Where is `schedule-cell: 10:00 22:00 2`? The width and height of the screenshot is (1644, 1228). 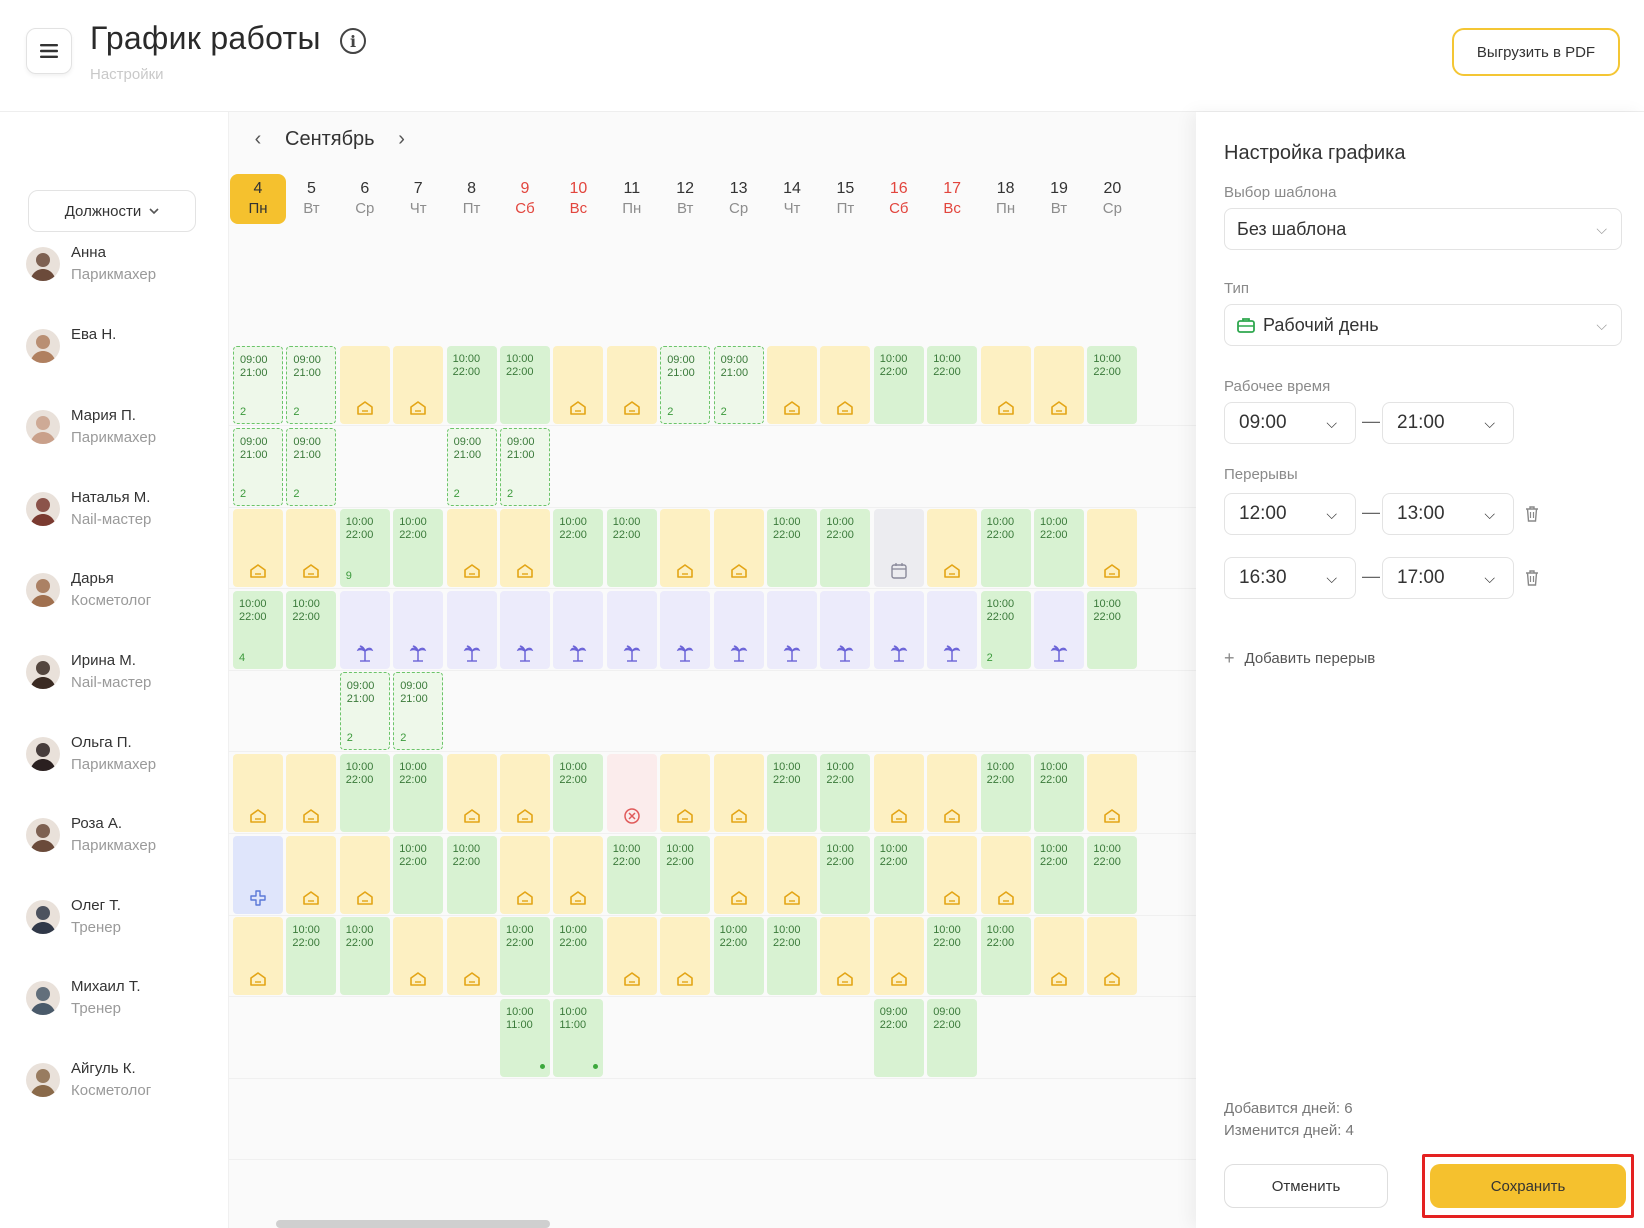 schedule-cell: 10:00 22:00 2 is located at coordinates (1005, 629).